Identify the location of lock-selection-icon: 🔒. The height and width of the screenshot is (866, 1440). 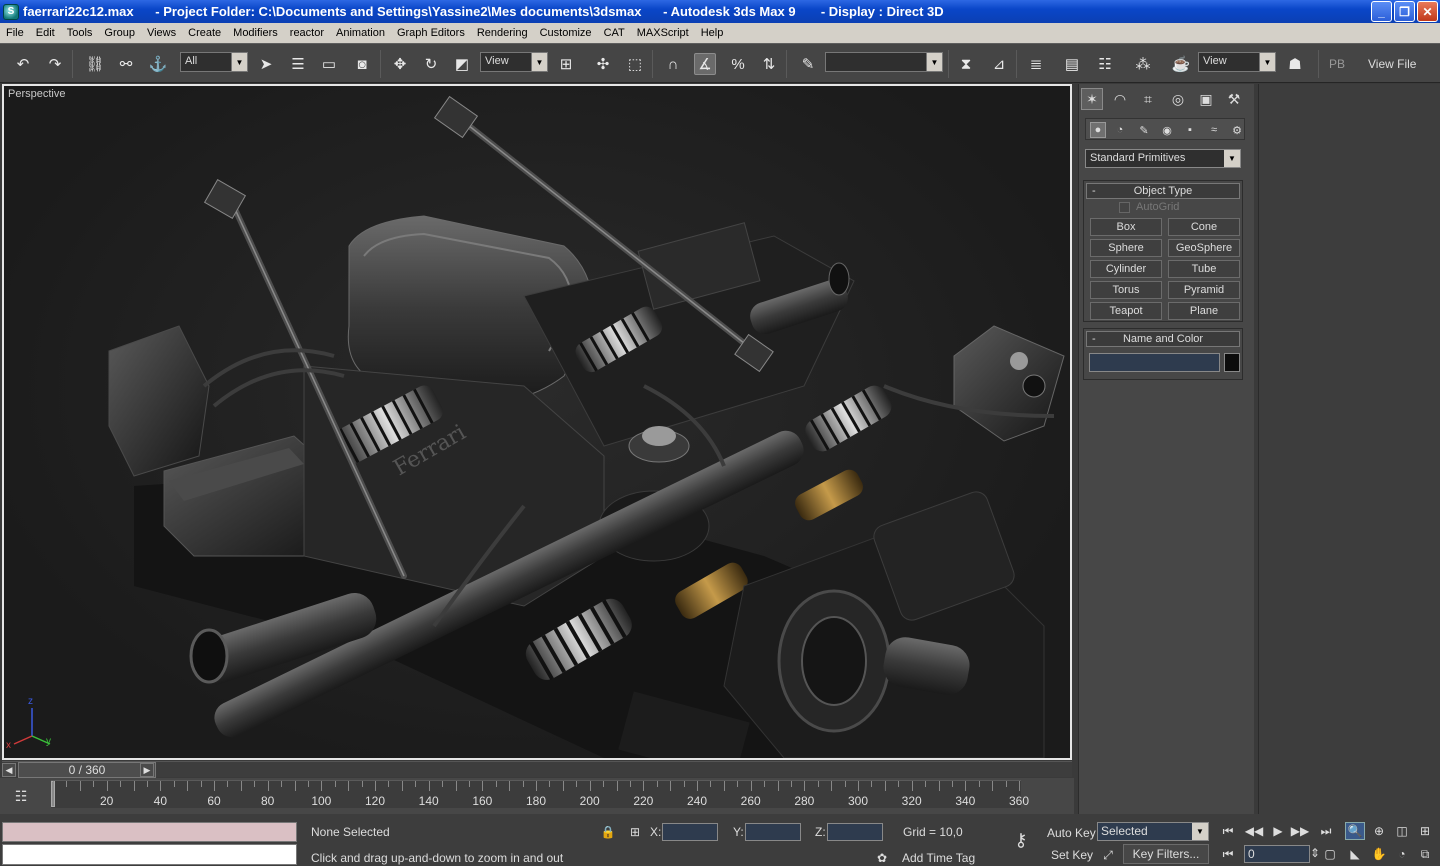
(608, 832).